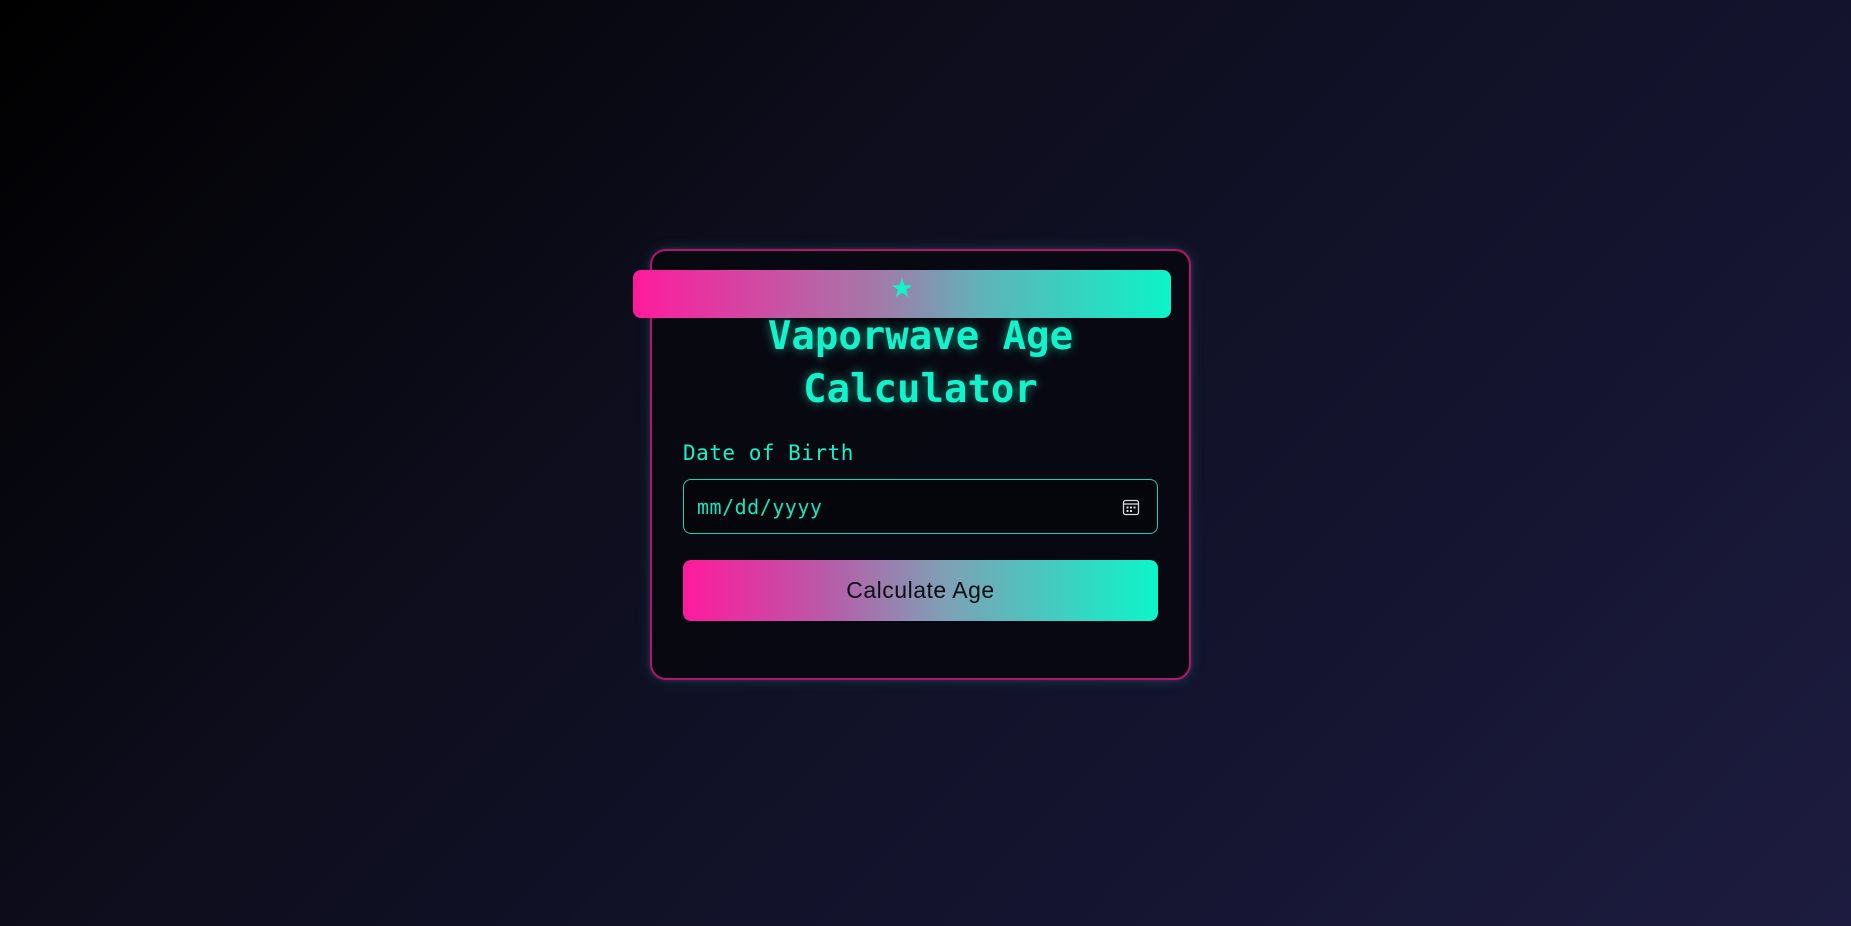 Image resolution: width=1851 pixels, height=926 pixels. Describe the element at coordinates (760, 506) in the screenshot. I see `dob-input-placeholder: mm/dd/yyyy` at that location.